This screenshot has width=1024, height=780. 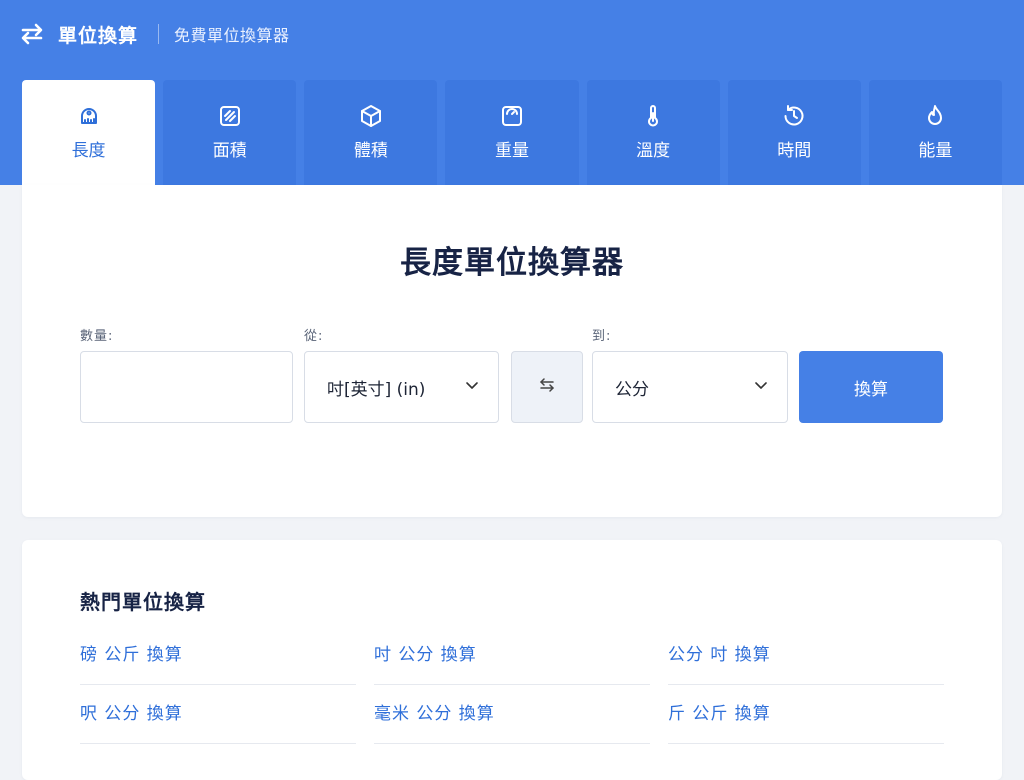 I want to click on ruler-icon, so click(x=89, y=116).